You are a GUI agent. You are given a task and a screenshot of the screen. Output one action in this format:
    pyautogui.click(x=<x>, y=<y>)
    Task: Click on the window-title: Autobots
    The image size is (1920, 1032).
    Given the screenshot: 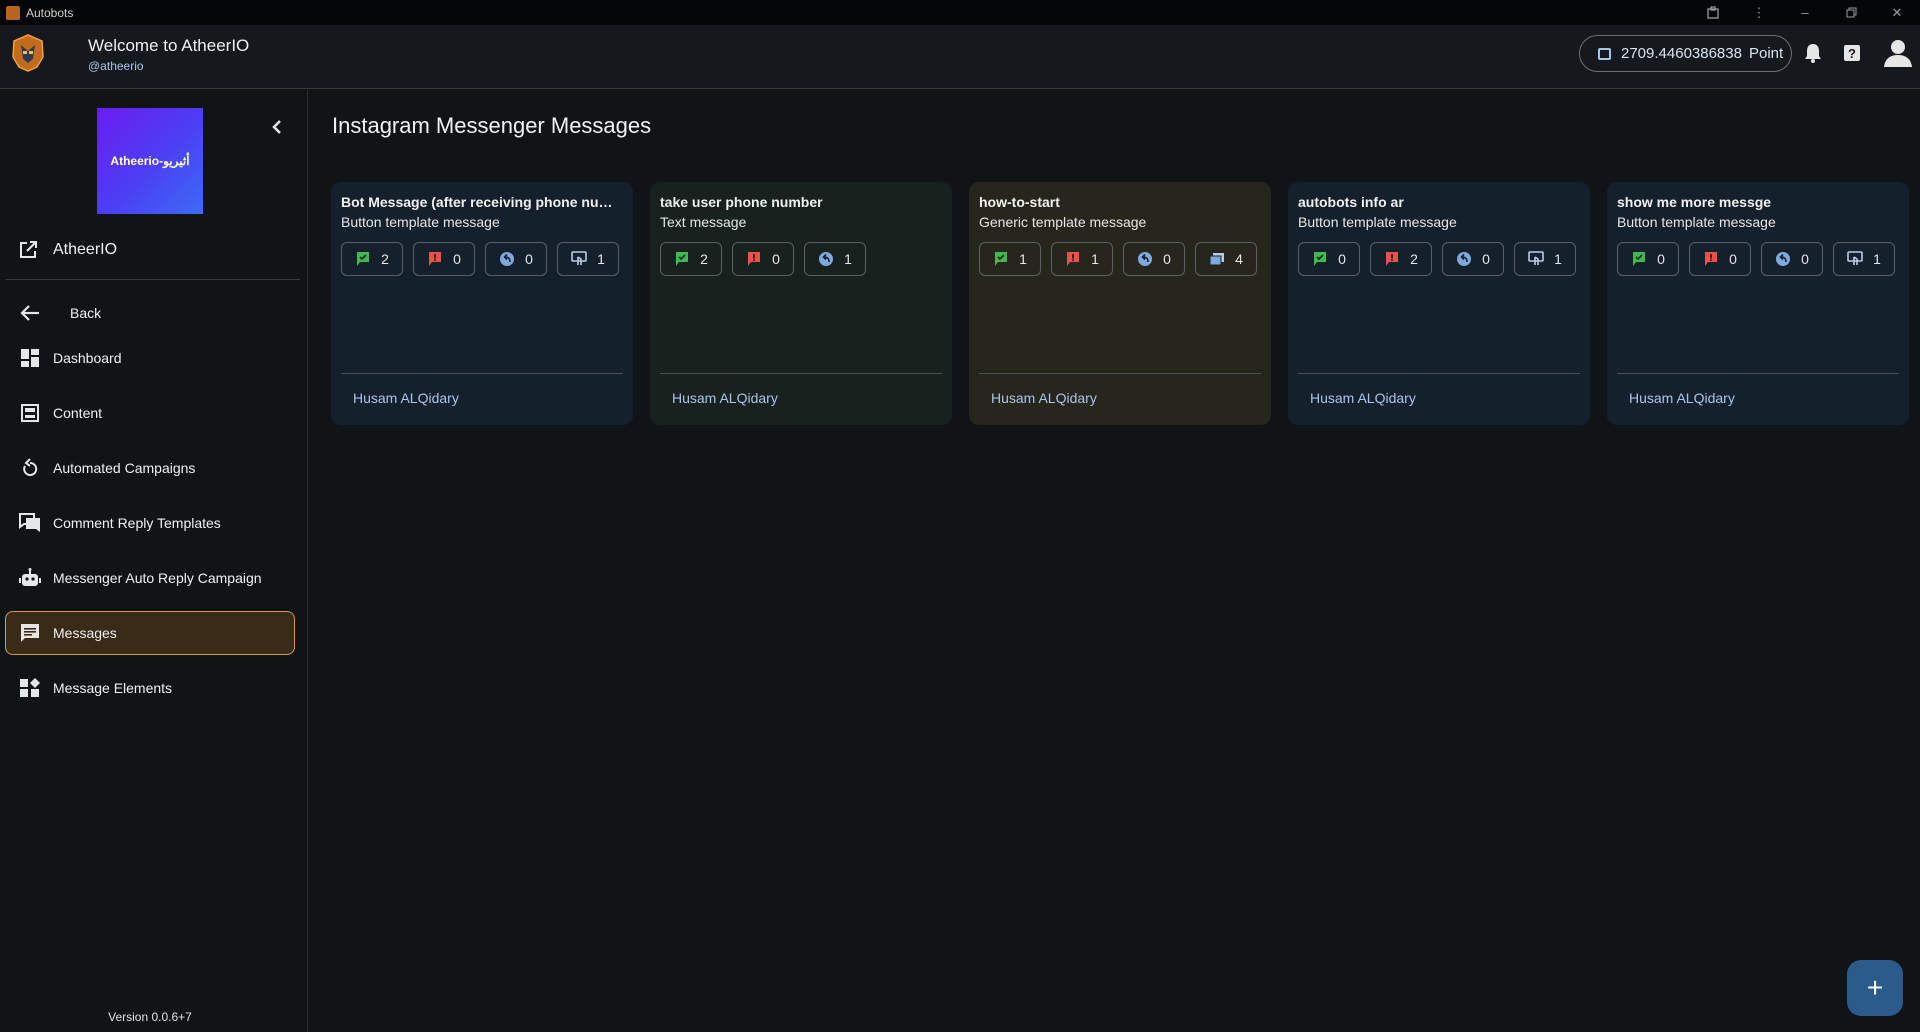 What is the action you would take?
    pyautogui.click(x=50, y=12)
    